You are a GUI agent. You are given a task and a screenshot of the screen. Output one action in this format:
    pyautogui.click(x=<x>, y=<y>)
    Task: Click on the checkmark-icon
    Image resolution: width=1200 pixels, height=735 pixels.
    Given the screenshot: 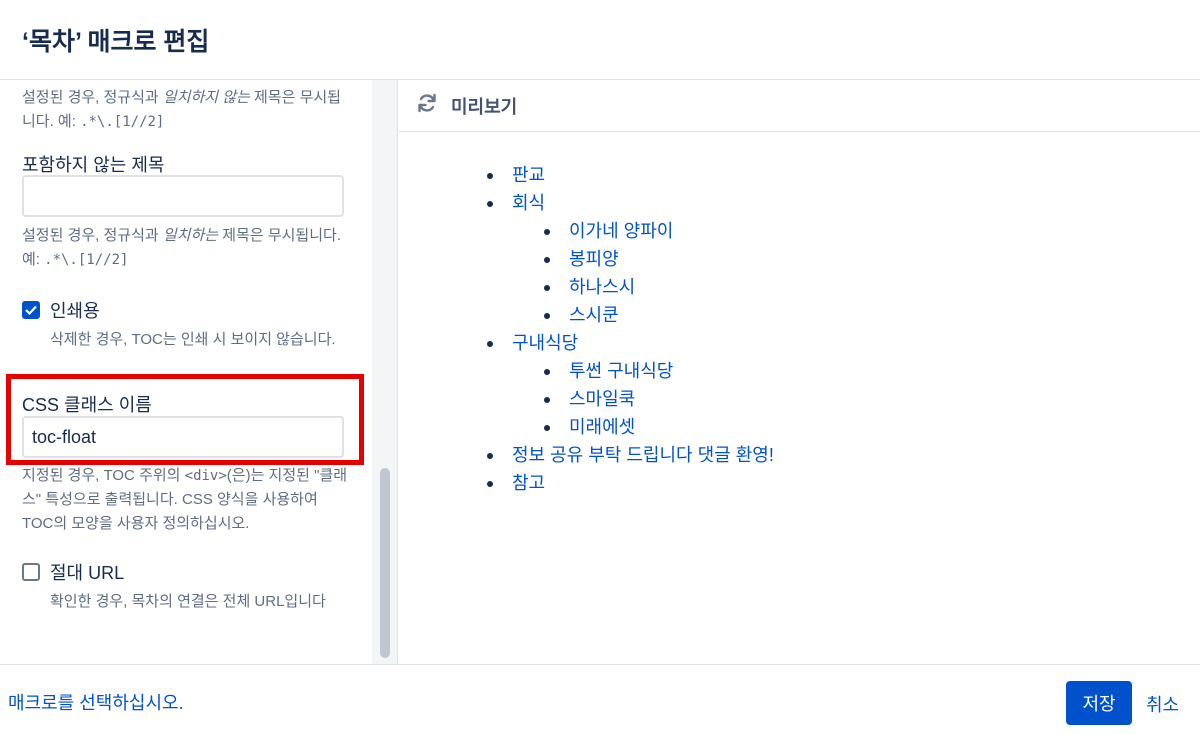 What is the action you would take?
    pyautogui.click(x=31, y=310)
    